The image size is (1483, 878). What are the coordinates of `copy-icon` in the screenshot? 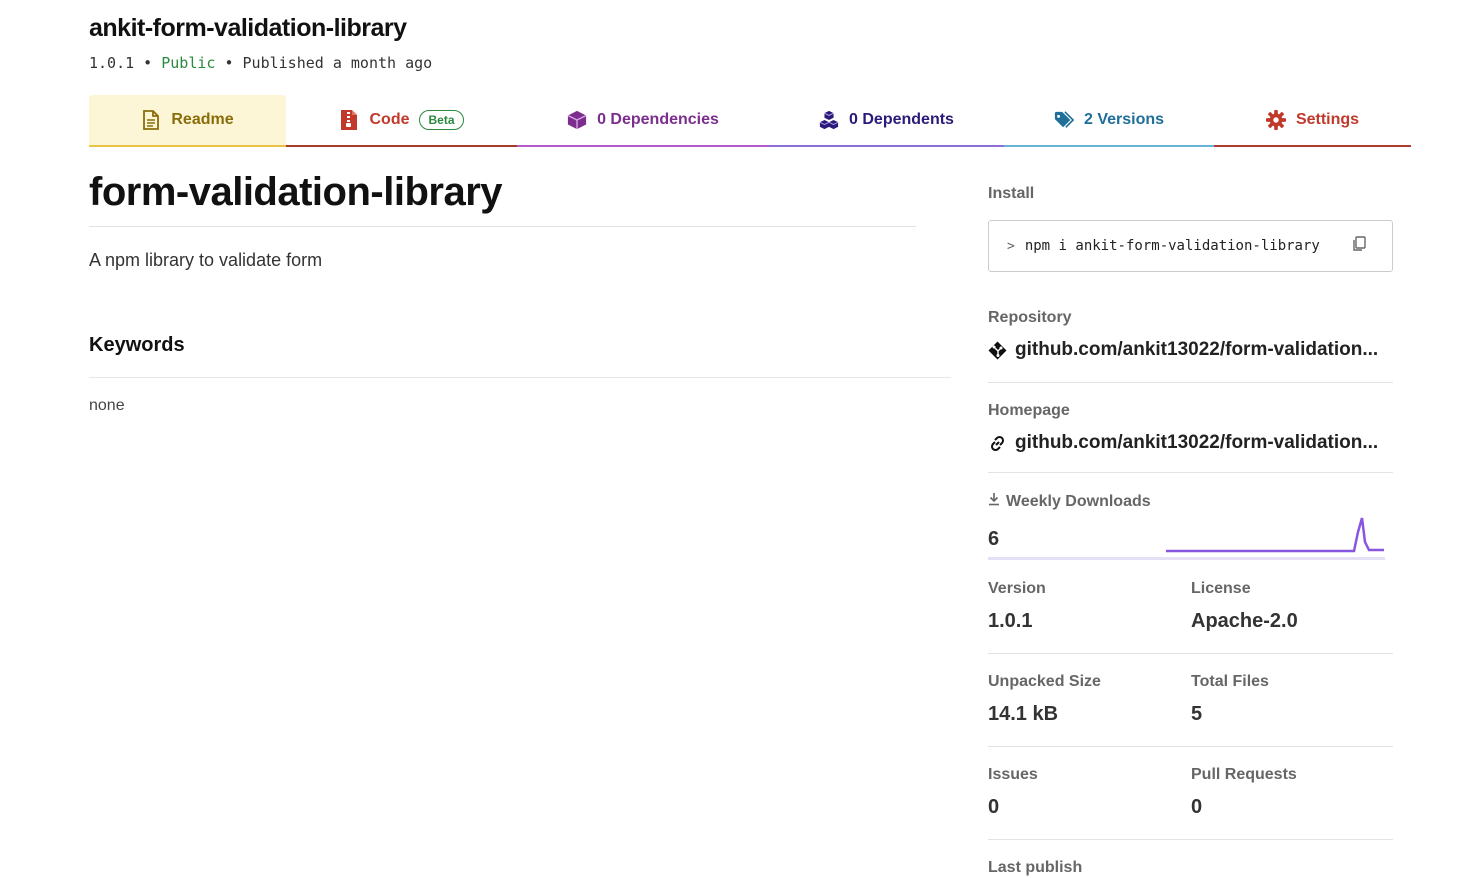 It's located at (1359, 244).